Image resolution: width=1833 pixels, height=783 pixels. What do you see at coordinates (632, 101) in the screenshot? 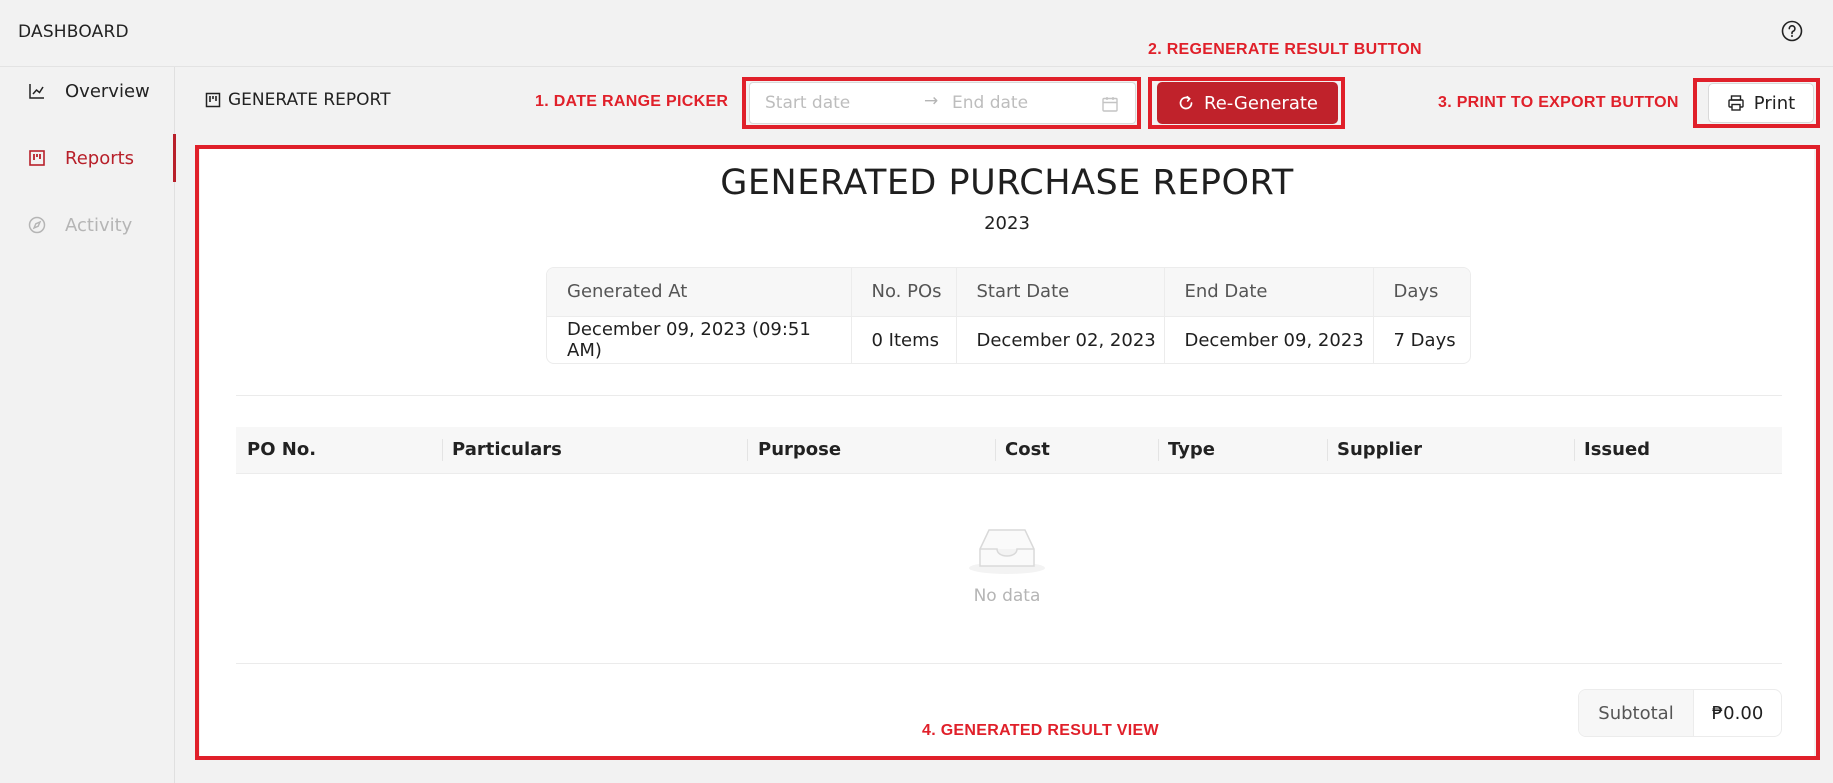
I see `annotation-date-range-picker: 1. DATE RANGE PICKER` at bounding box center [632, 101].